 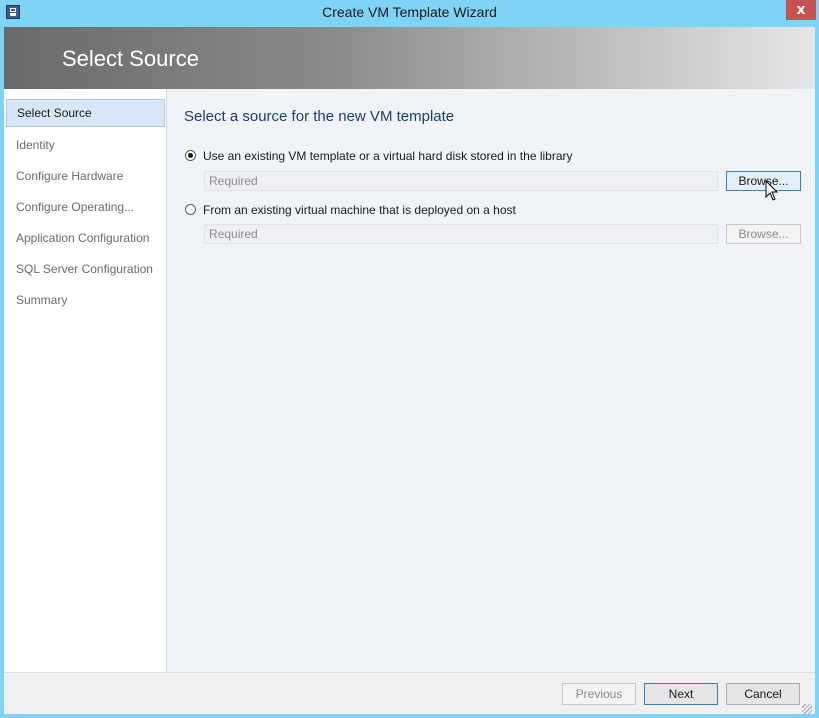 What do you see at coordinates (599, 694) in the screenshot?
I see `previous-button: Previous` at bounding box center [599, 694].